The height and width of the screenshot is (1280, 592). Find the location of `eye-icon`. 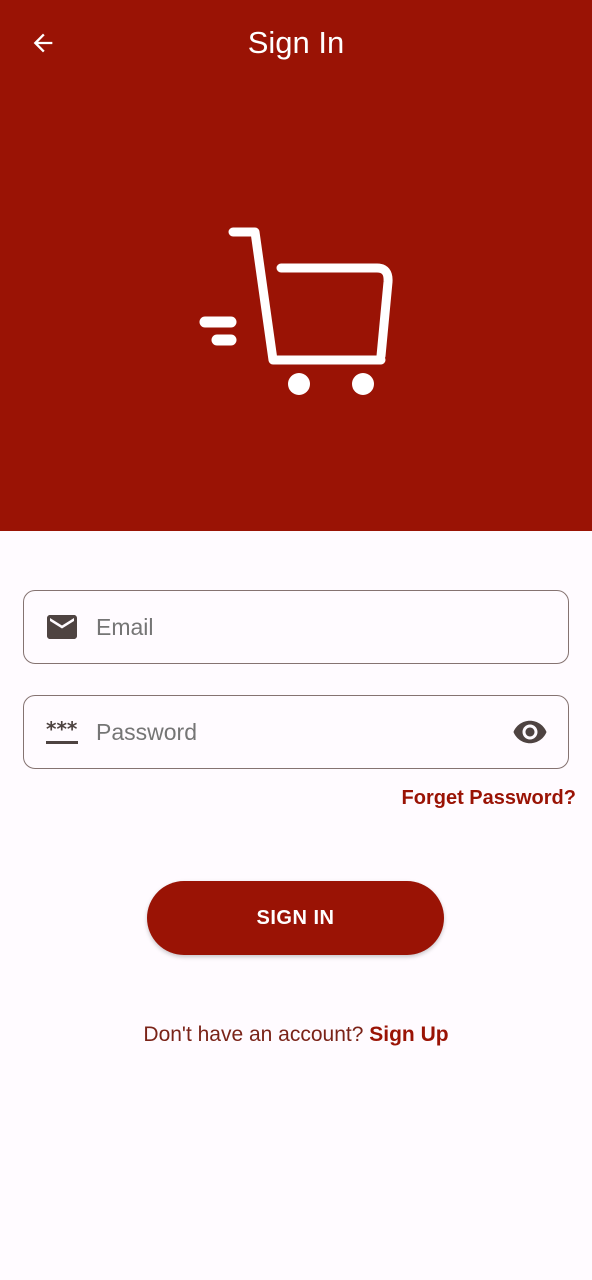

eye-icon is located at coordinates (530, 732).